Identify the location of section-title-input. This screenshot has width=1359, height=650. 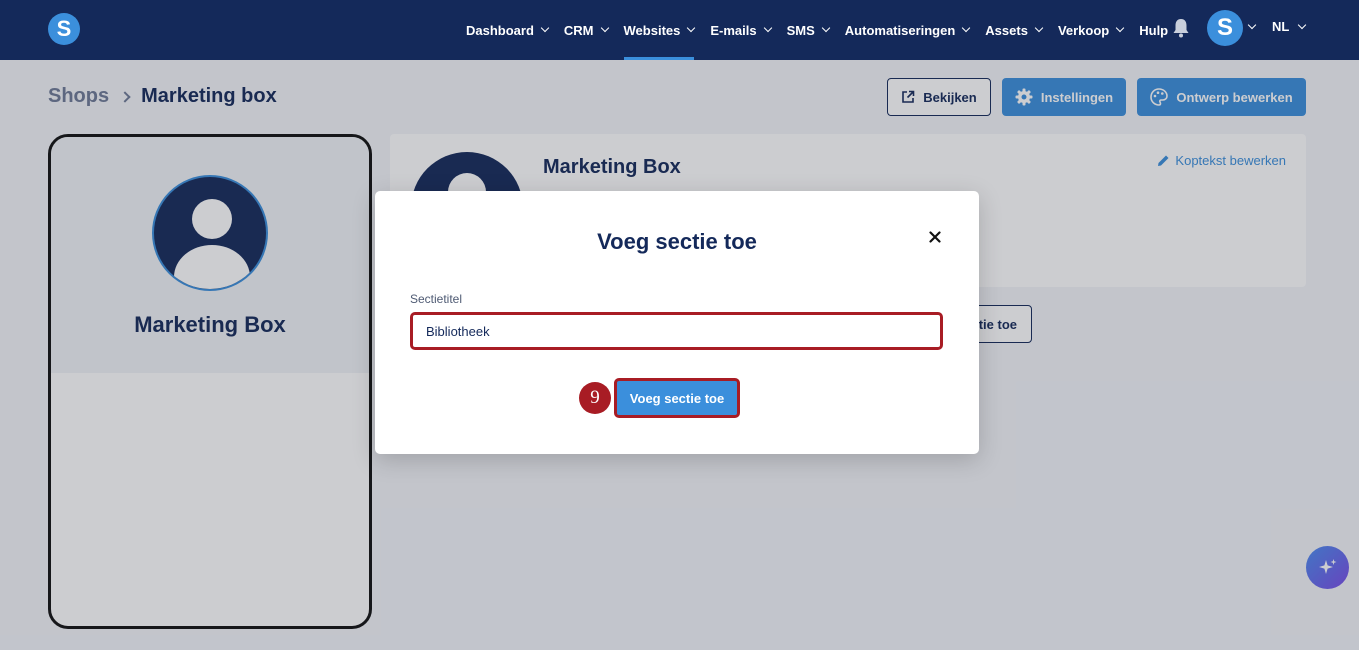
(676, 331).